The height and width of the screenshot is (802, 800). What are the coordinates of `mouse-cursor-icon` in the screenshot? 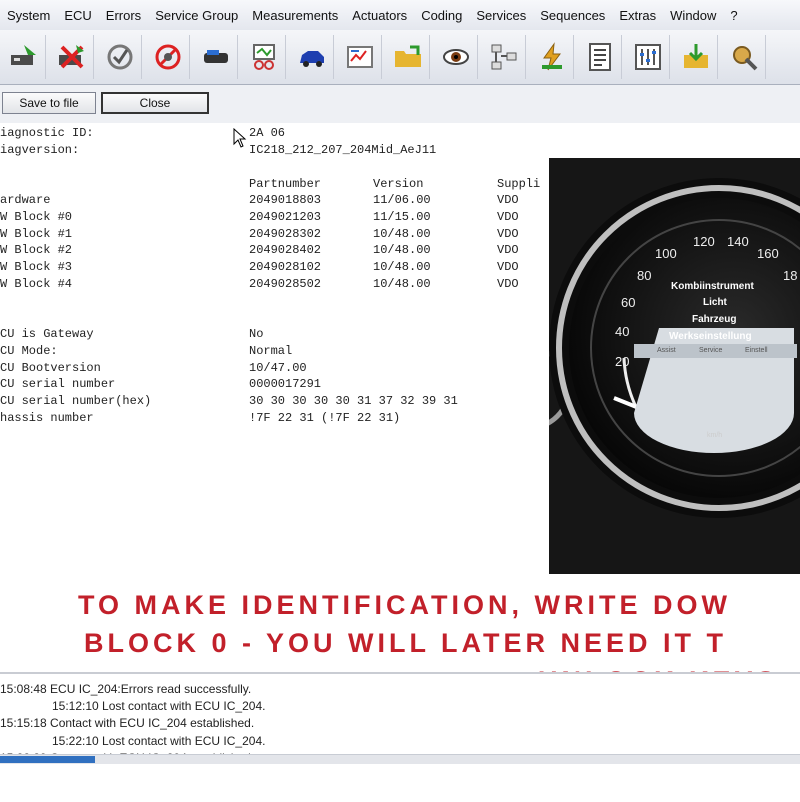 It's located at (240, 138).